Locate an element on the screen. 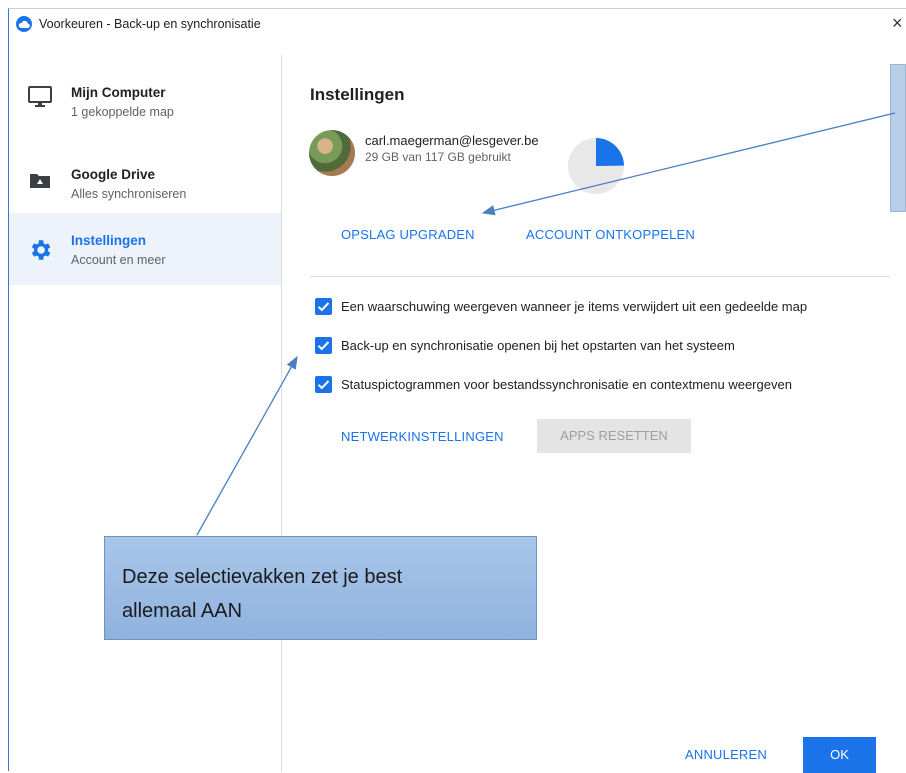 The width and height of the screenshot is (906, 773). storage-usage-pie is located at coordinates (596, 166).